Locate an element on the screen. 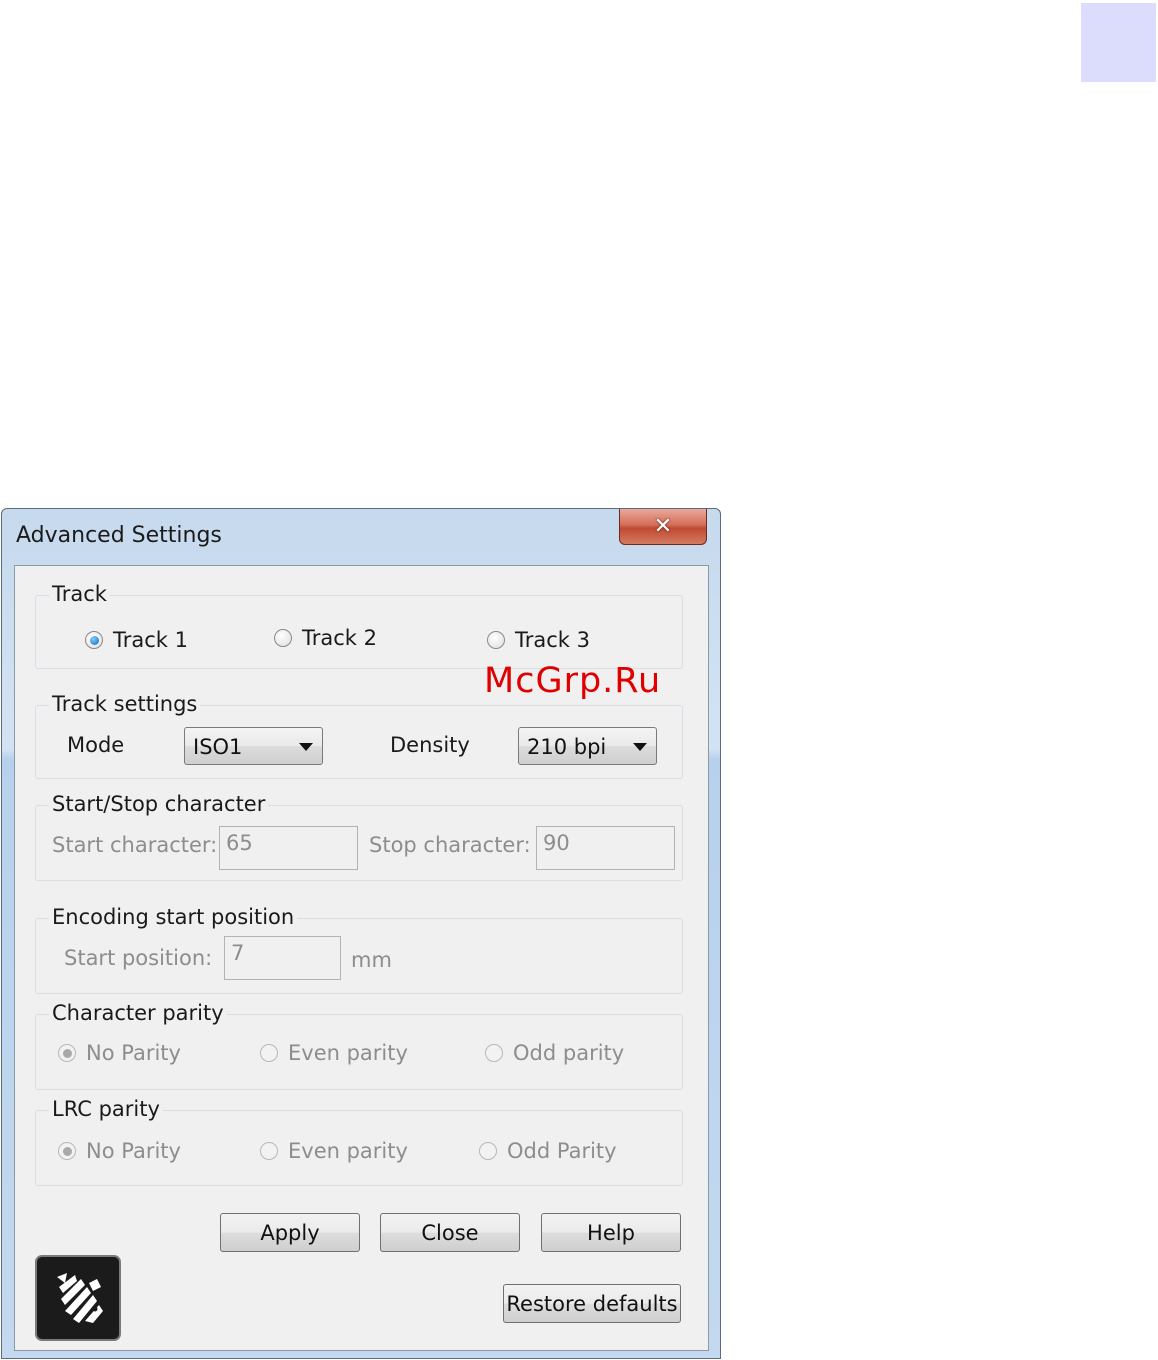 The height and width of the screenshot is (1360, 1158). restore-defaults-button: Restore defaults is located at coordinates (592, 1303).